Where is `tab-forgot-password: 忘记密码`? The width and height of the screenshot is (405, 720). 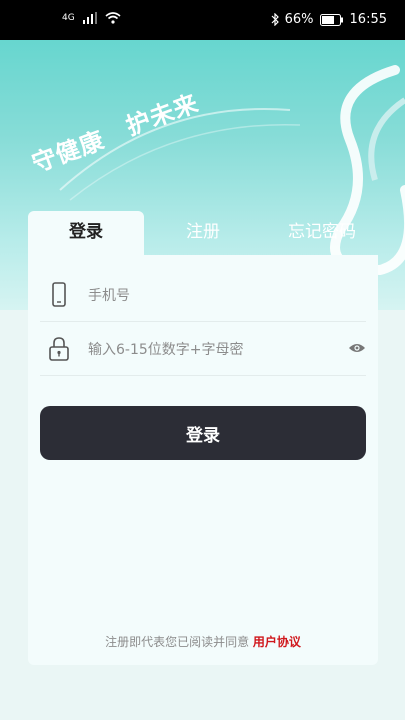 tab-forgot-password: 忘记密码 is located at coordinates (322, 233).